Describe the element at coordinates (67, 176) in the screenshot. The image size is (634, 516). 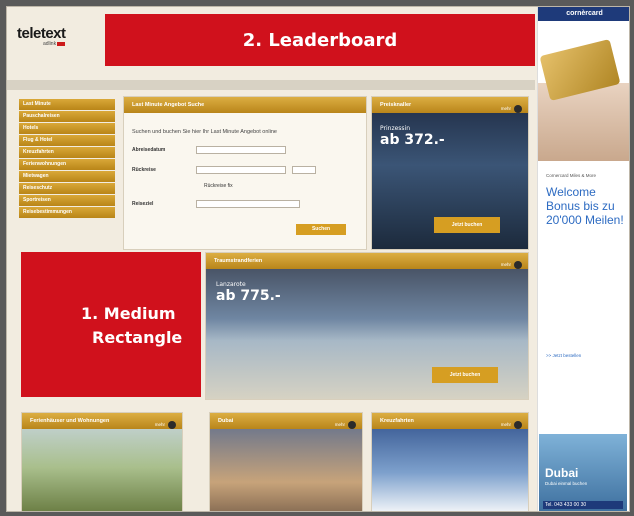
I see `nav-item: Mietwagen` at that location.